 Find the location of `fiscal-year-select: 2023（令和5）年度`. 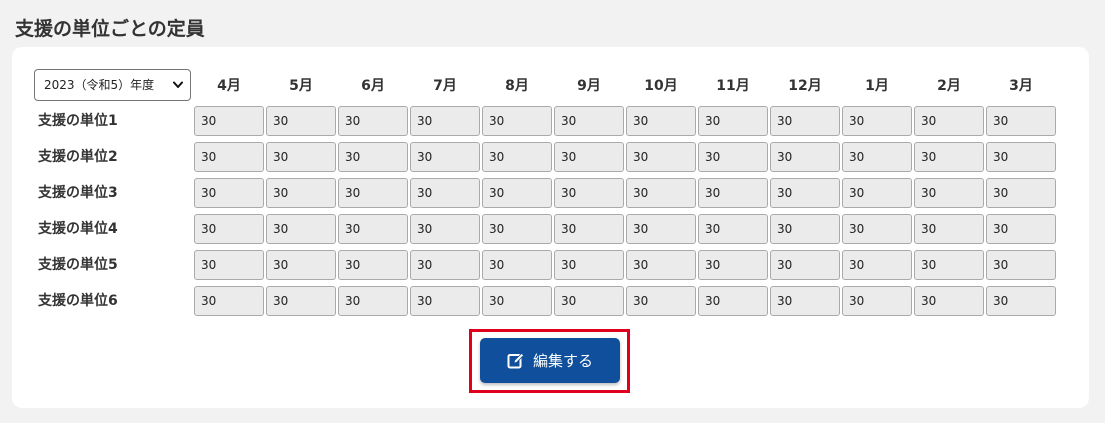

fiscal-year-select: 2023（令和5）年度 is located at coordinates (112, 85).